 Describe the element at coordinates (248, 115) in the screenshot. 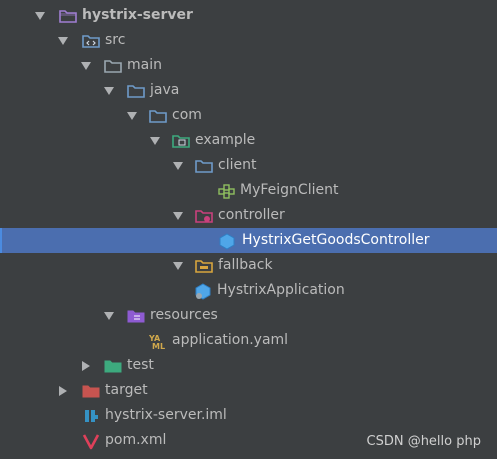

I see `tree-row-com: com` at that location.